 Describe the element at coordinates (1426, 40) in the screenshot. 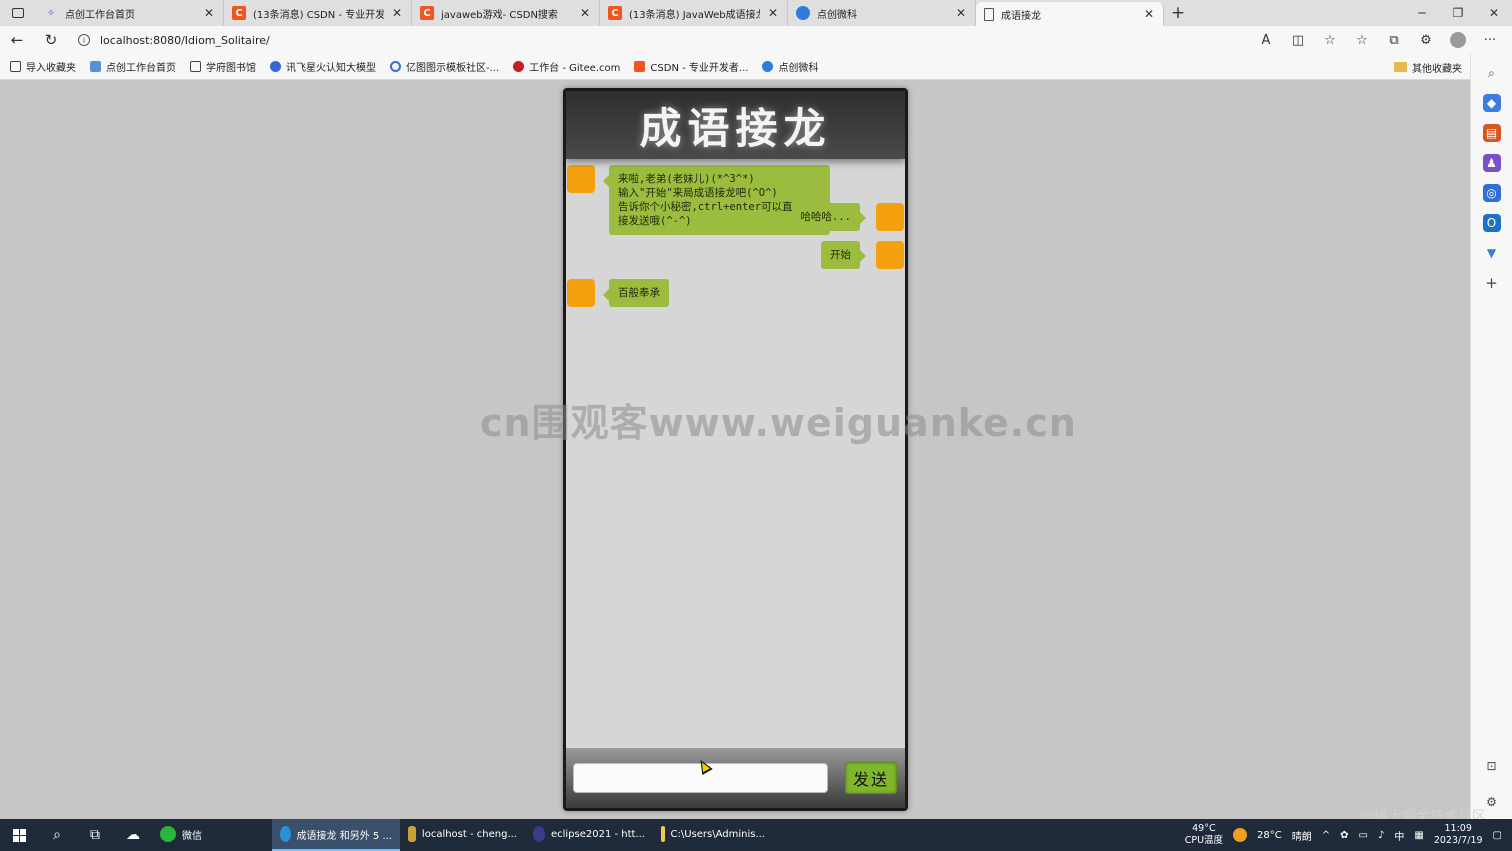

I see `extensions-icon: ⚙` at that location.